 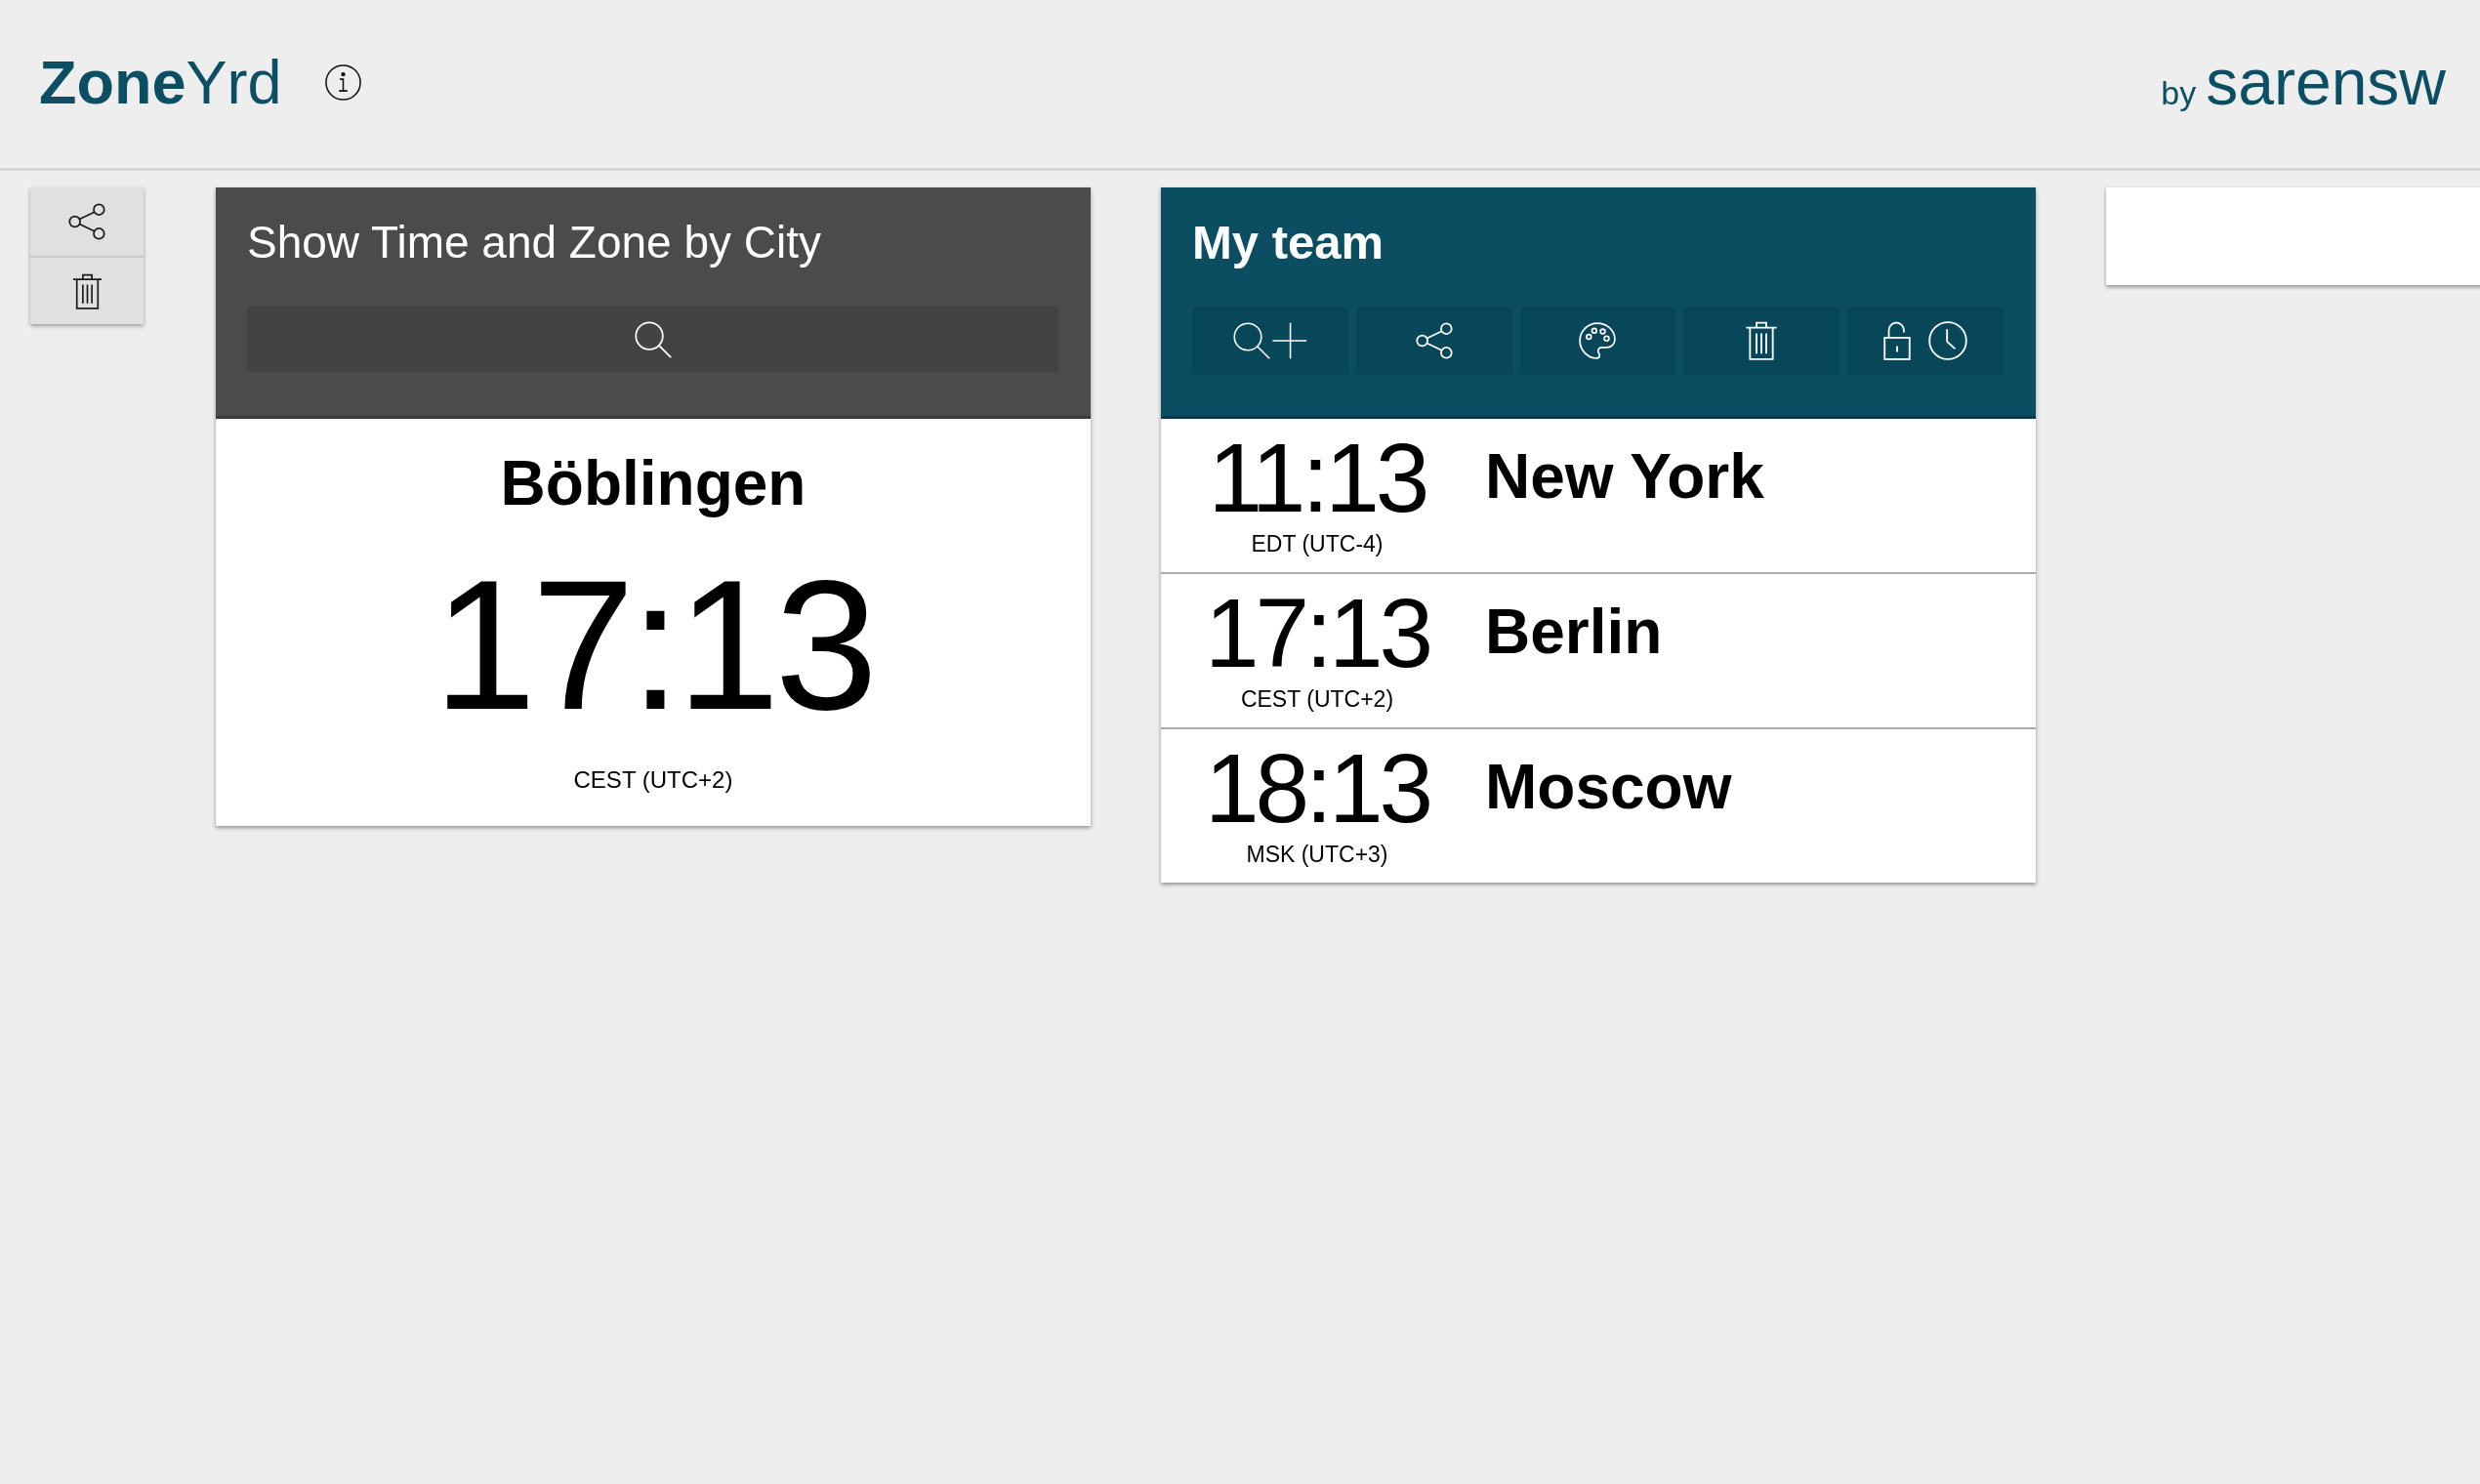 I want to click on color-button, so click(x=1597, y=341).